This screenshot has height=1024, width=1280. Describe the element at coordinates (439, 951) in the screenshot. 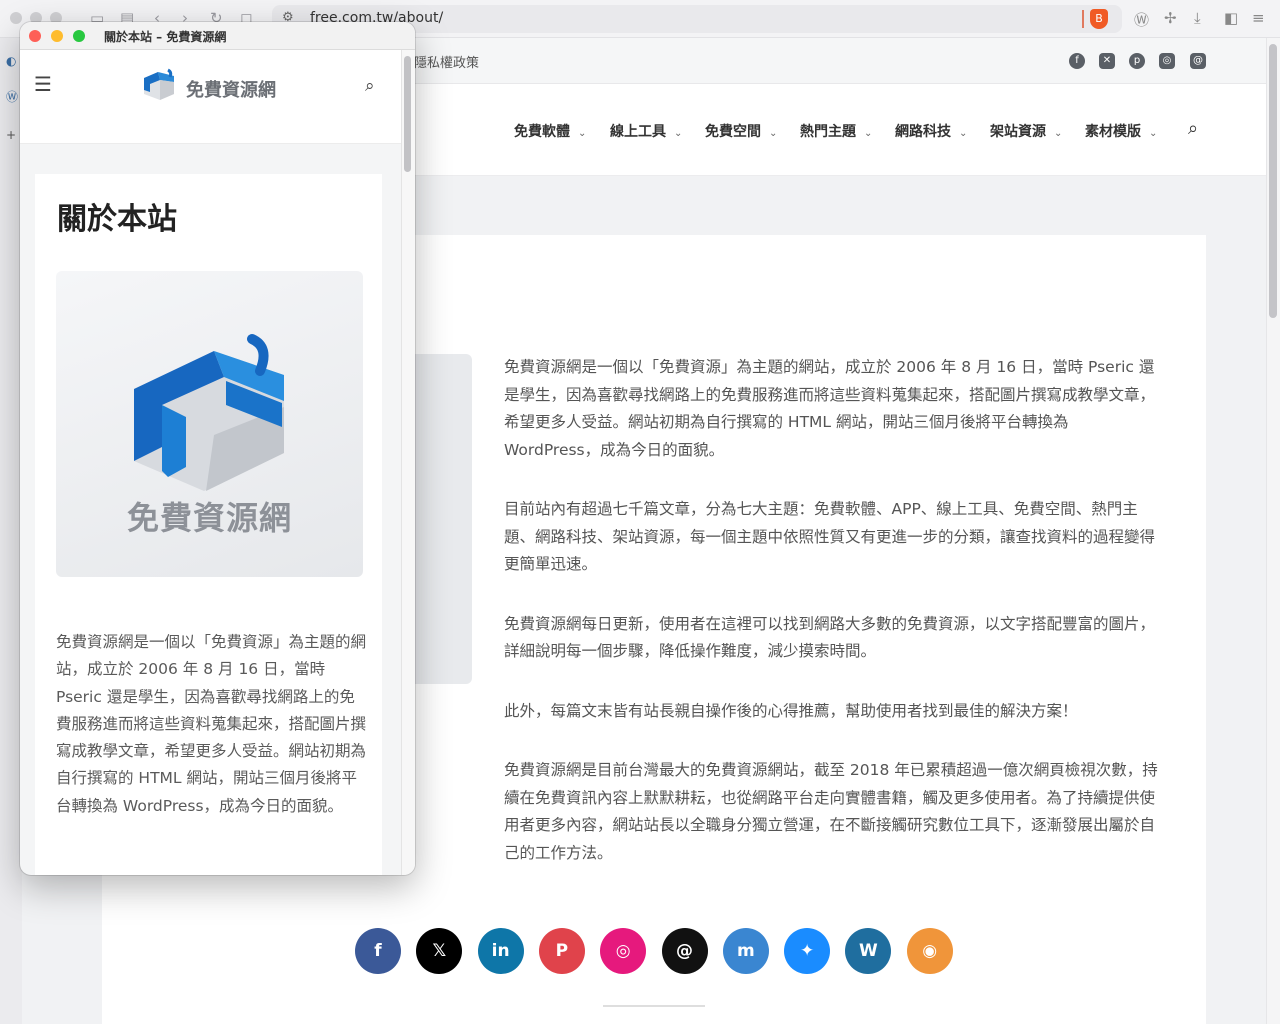

I see `x-icon: 𝕏` at that location.